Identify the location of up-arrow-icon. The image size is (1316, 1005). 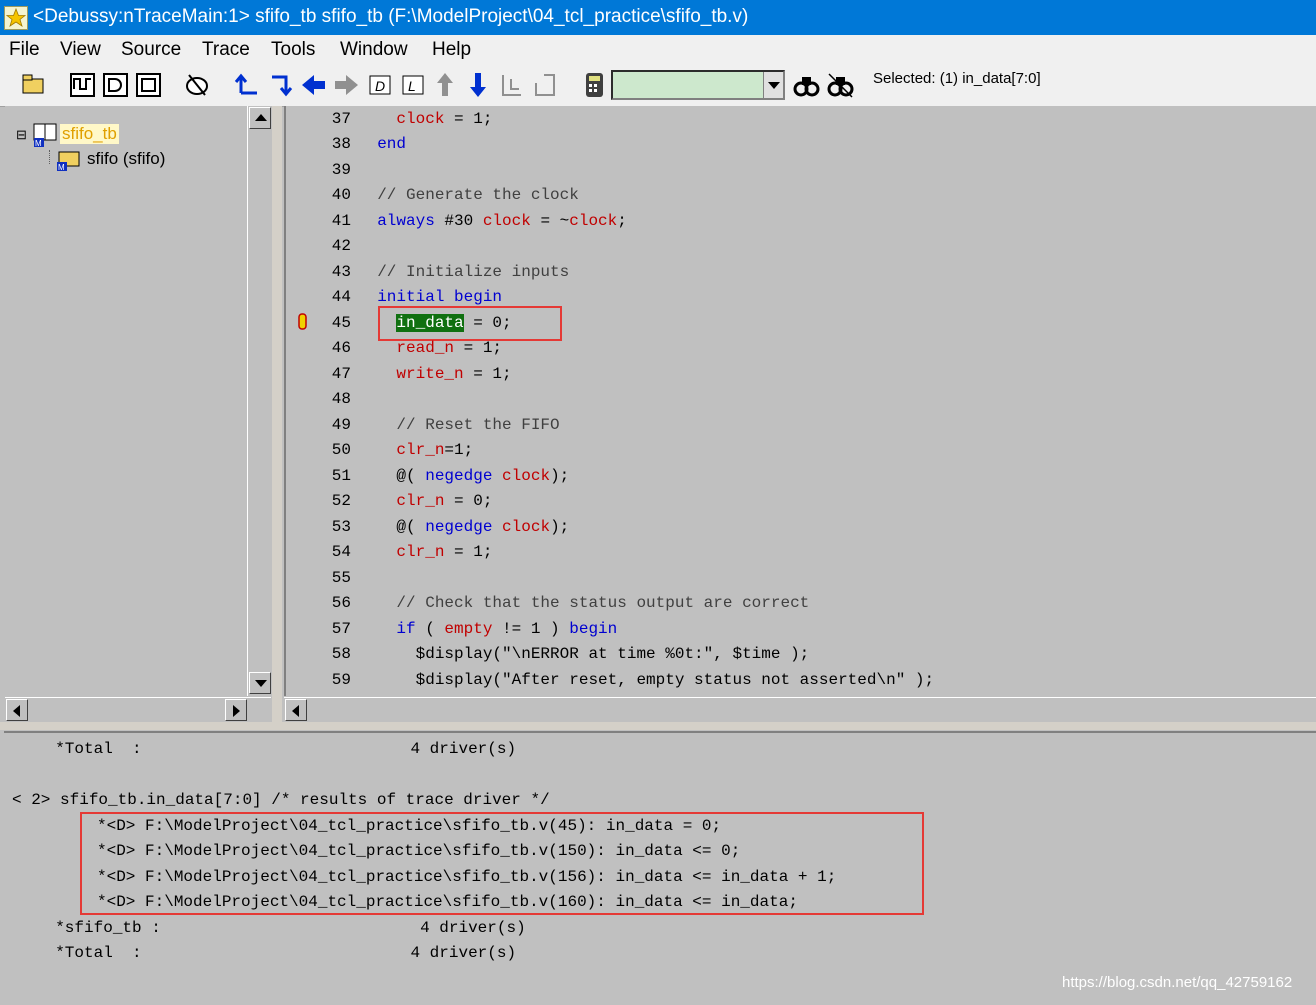
(445, 84).